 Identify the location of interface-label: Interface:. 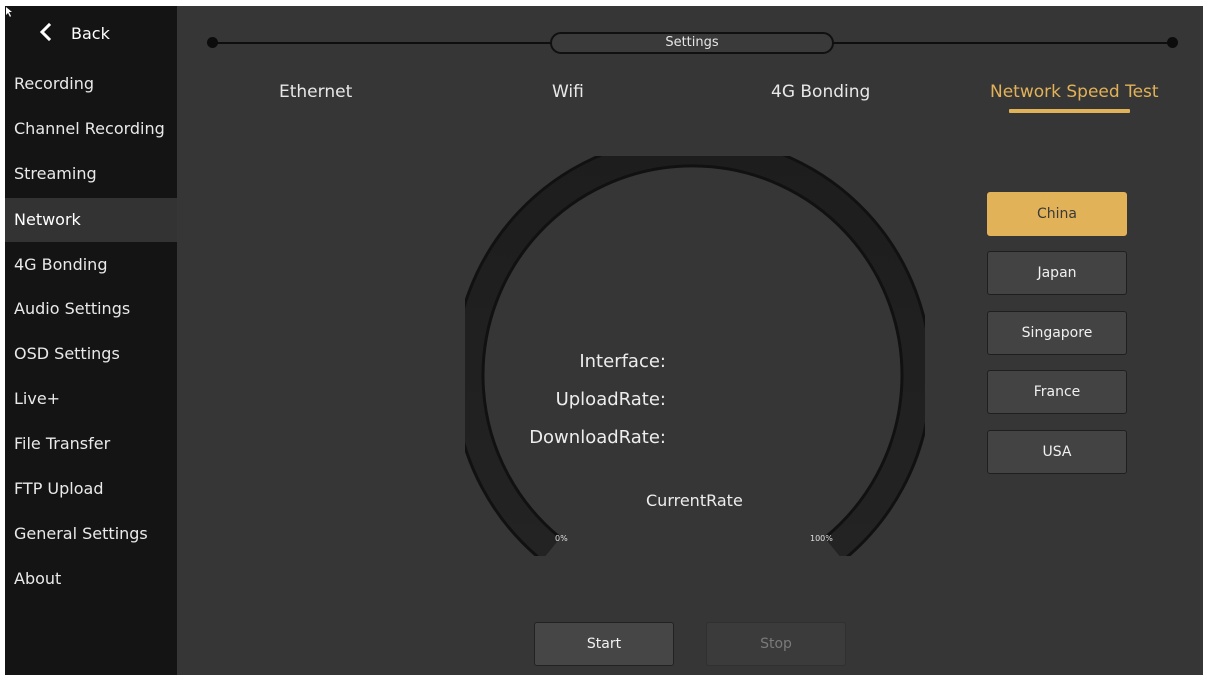
(622, 361).